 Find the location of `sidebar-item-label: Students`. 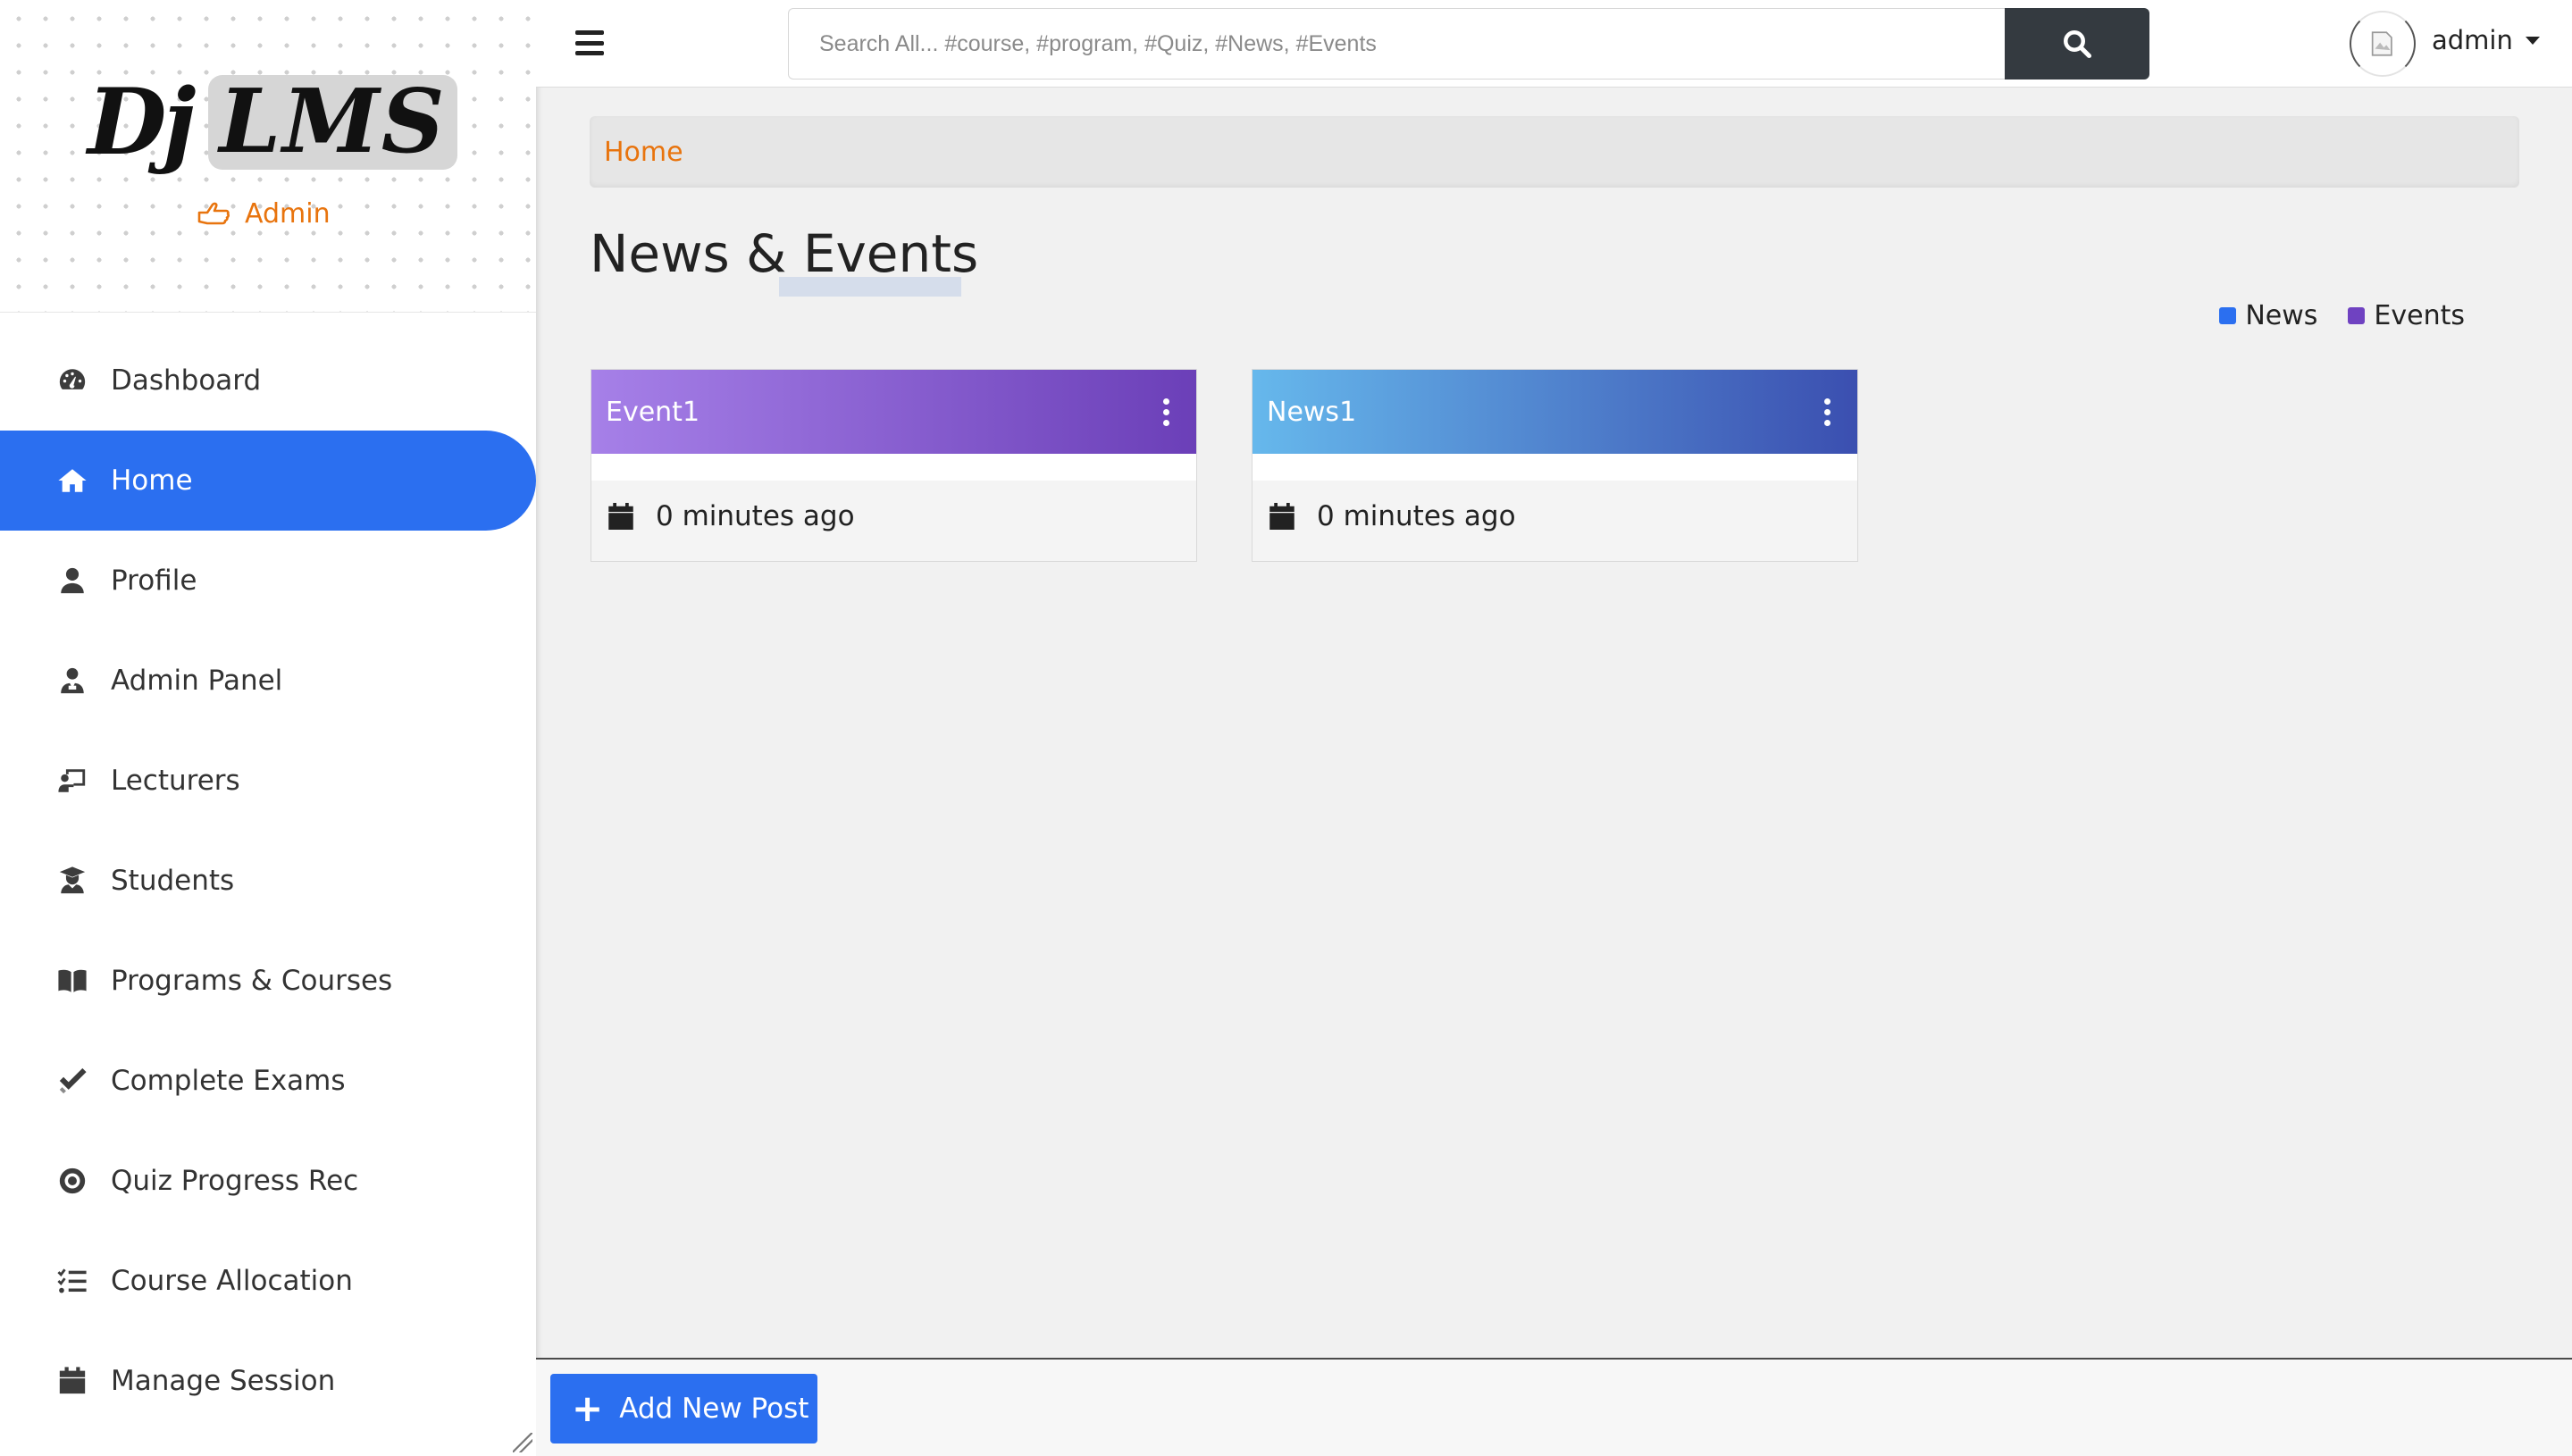

sidebar-item-label: Students is located at coordinates (173, 881).